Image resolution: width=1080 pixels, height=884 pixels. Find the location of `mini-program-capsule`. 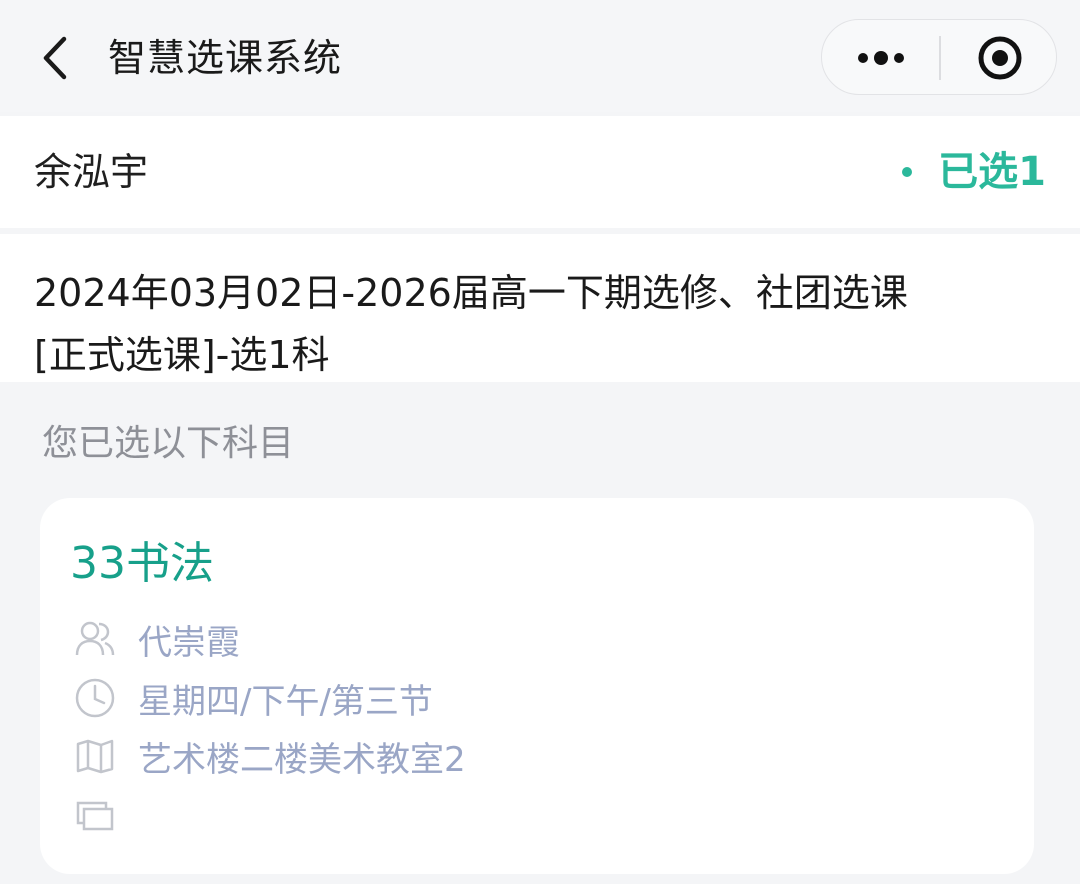

mini-program-capsule is located at coordinates (939, 57).